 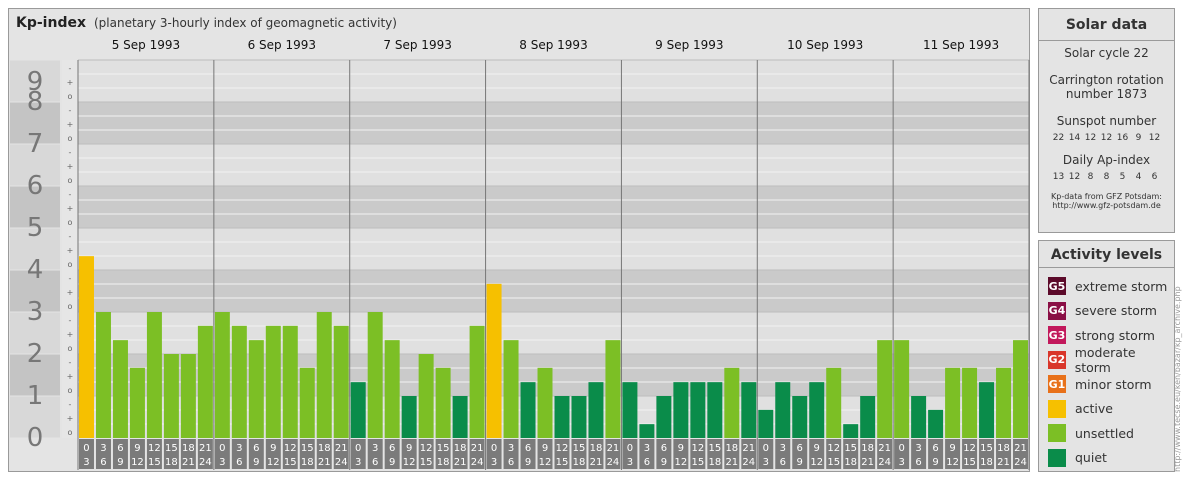 I want to click on legend-label: quiet, so click(x=1091, y=458).